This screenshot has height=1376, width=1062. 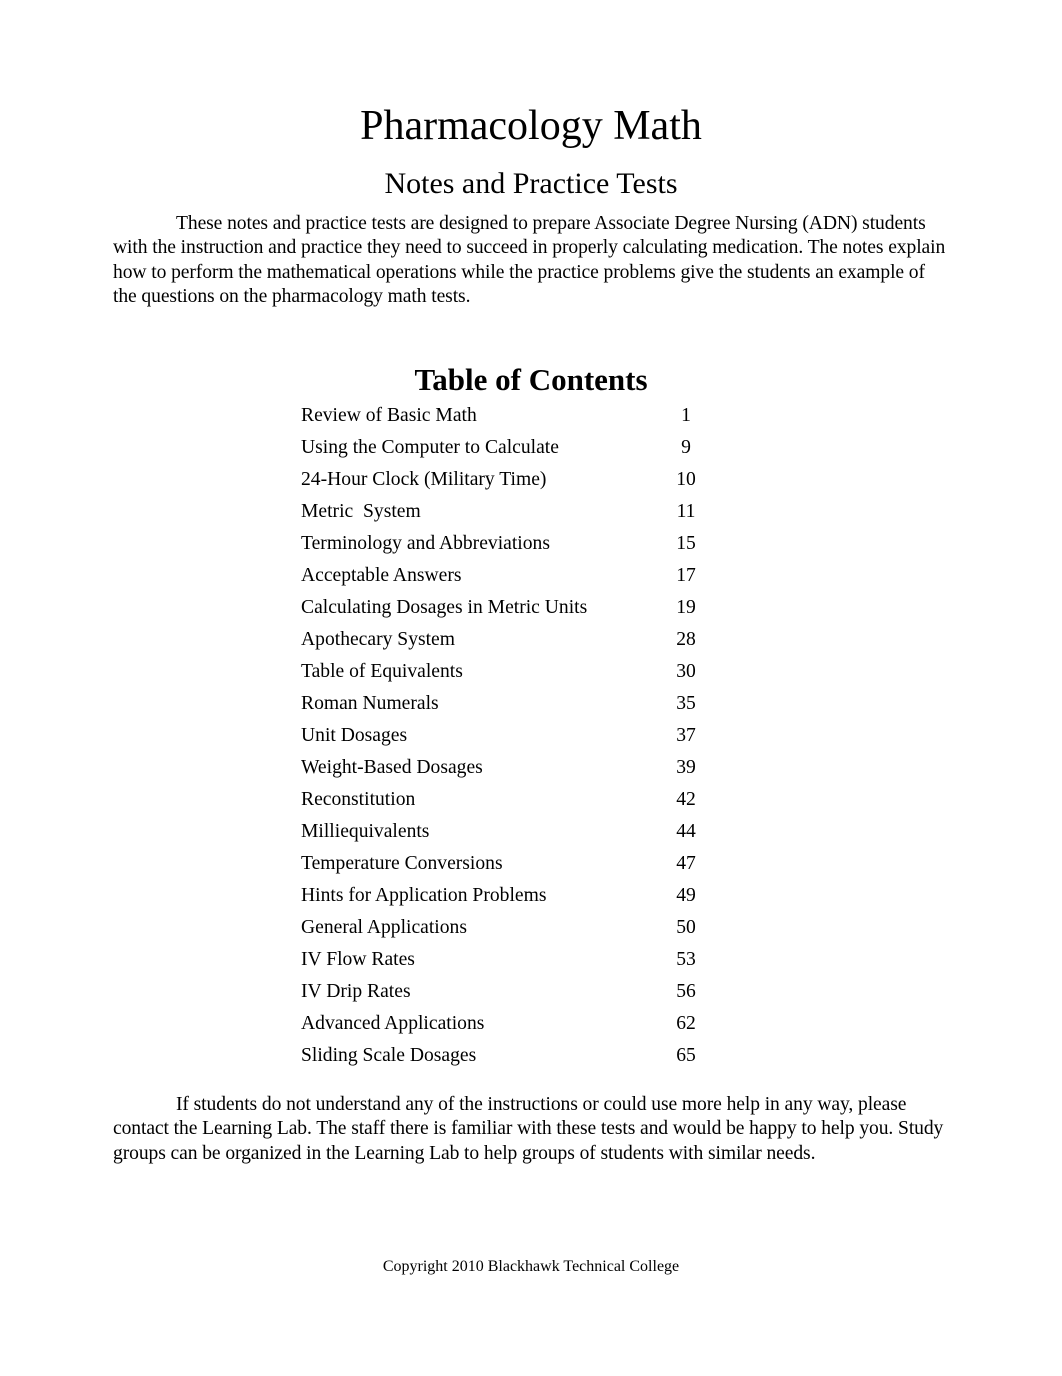 I want to click on toc-entry-label: Terminology and Abbreviations, so click(x=425, y=543).